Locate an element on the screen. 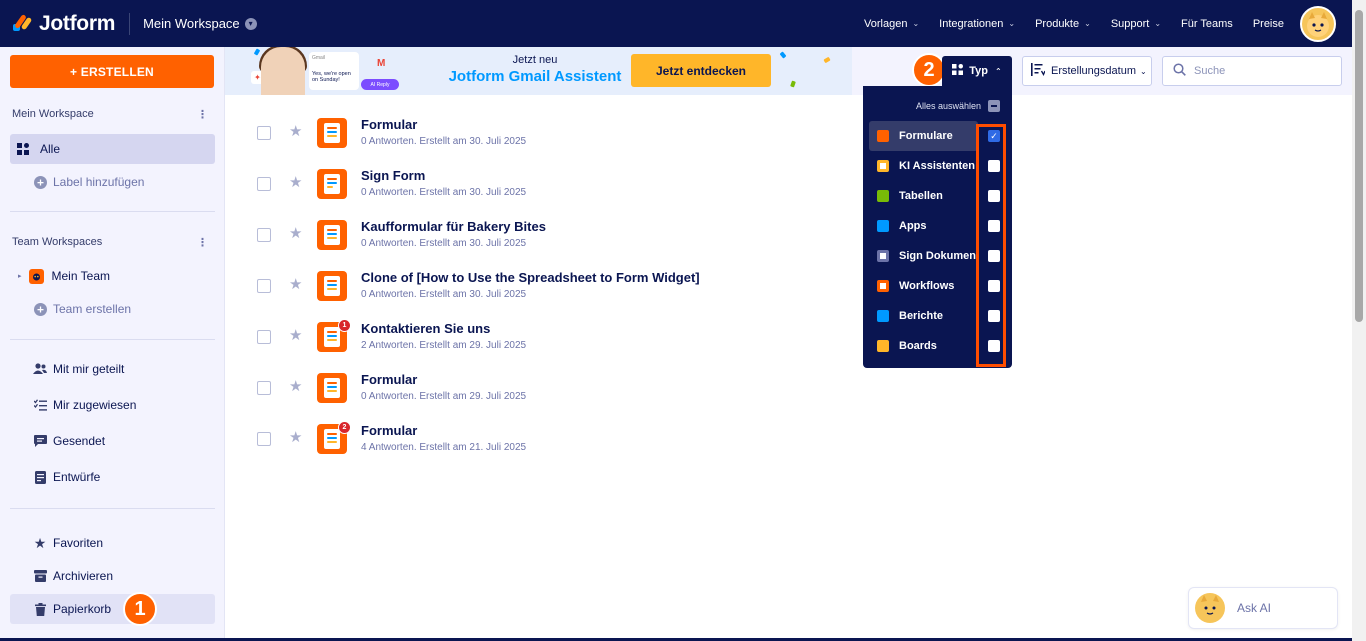 This screenshot has height=641, width=1366. sidebar-item-label: Papierkorb is located at coordinates (82, 609).